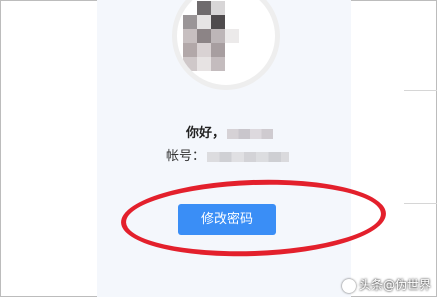 This screenshot has height=297, width=437. Describe the element at coordinates (213, 39) in the screenshot. I see `avatar-image` at that location.